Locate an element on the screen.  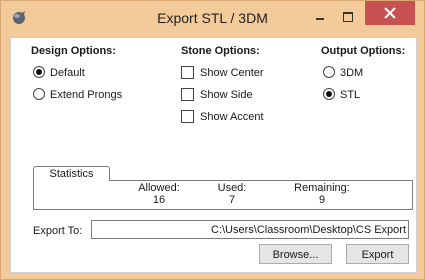
radio-default: Default is located at coordinates (59, 72).